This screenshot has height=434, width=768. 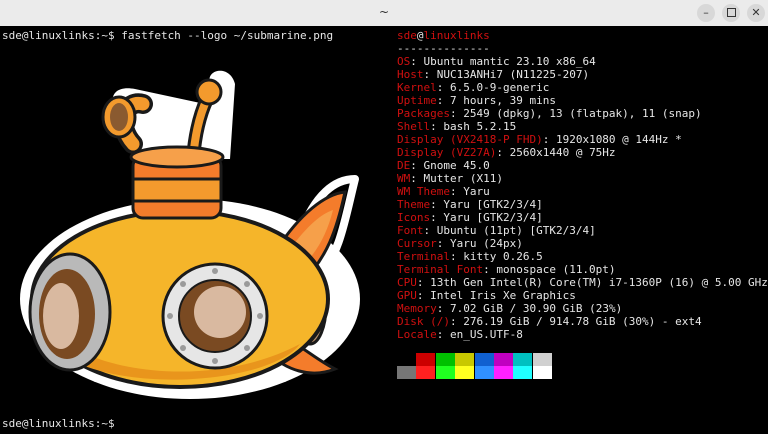 I want to click on at-sign: @, so click(x=420, y=35).